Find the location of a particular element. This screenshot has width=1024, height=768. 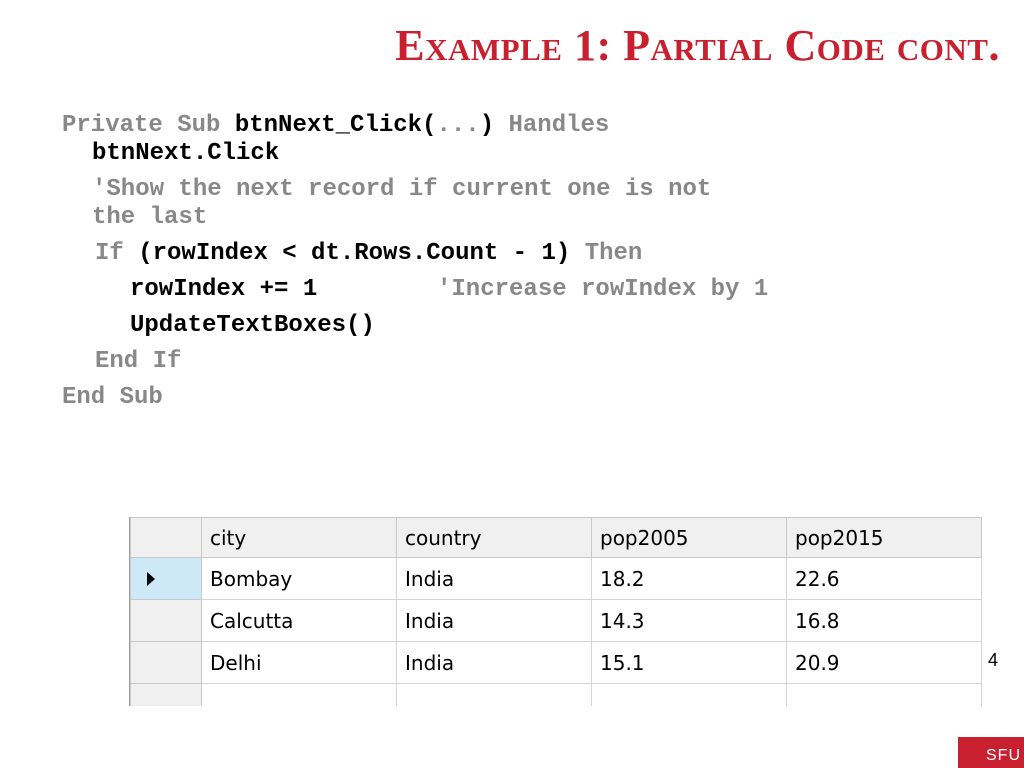

code-line-1: Private Sub btnNext_Click(...) Handles is located at coordinates (335, 126).